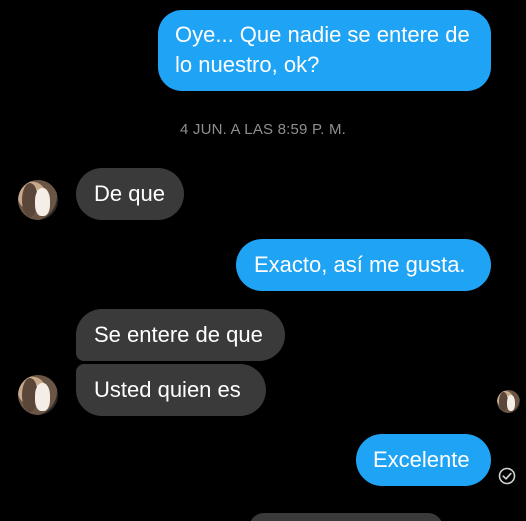  What do you see at coordinates (171, 390) in the screenshot?
I see `incoming-message-bubble: Usted quien es` at bounding box center [171, 390].